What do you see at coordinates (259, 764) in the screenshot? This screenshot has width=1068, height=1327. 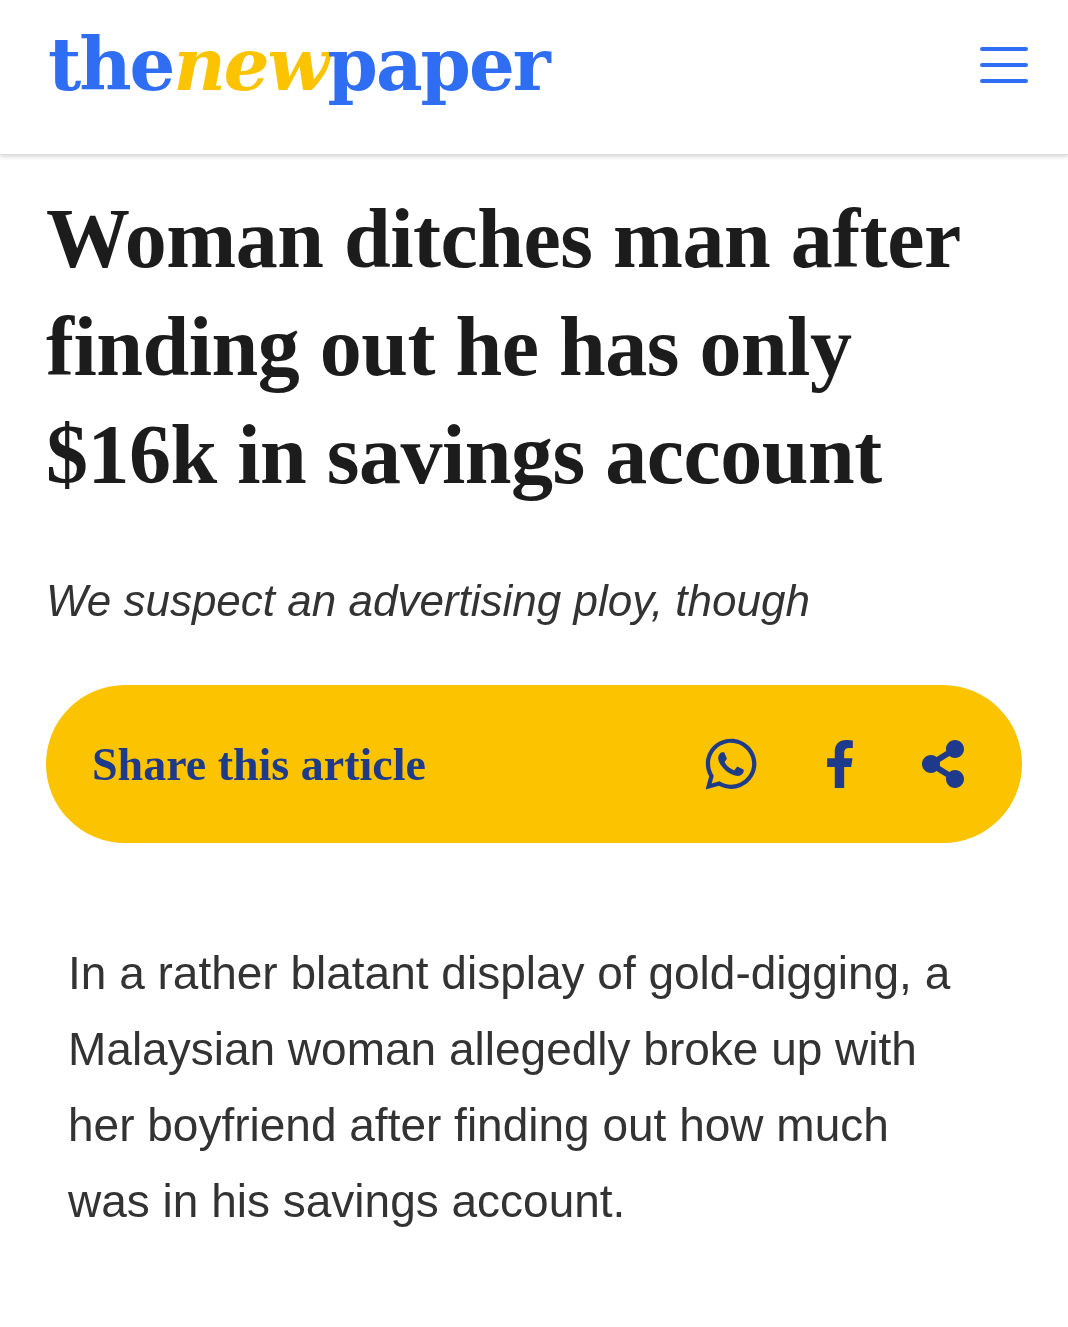 I see `share-label: Share this article` at bounding box center [259, 764].